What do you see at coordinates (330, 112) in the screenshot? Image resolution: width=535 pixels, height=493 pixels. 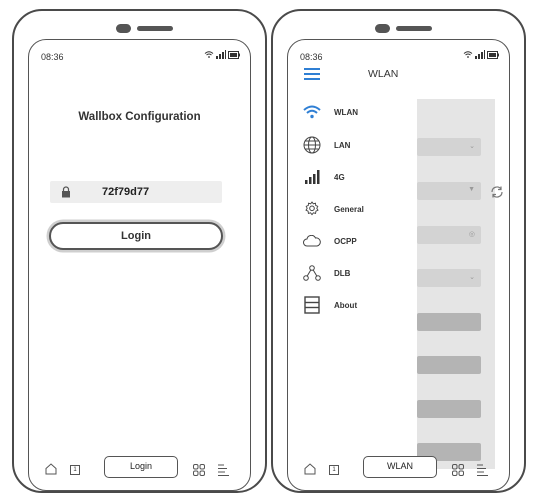 I see `menu-item-wlan: WLAN` at bounding box center [330, 112].